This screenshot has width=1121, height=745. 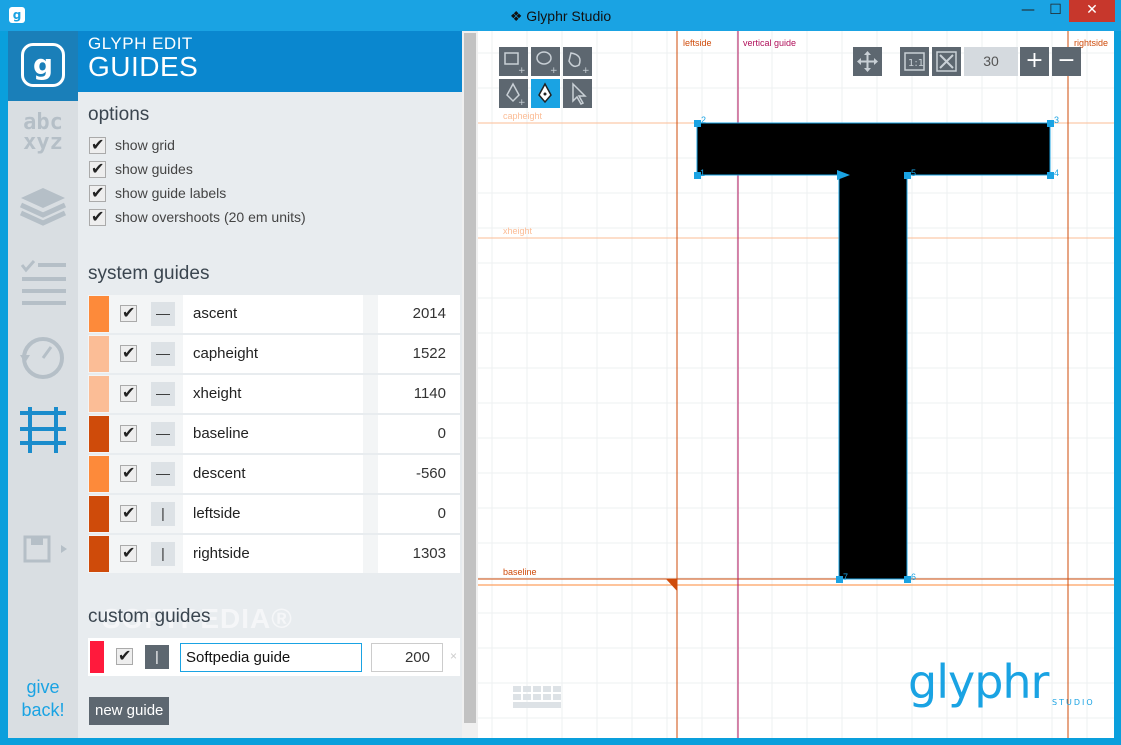 I want to click on close-button: ✕, so click(x=1092, y=11).